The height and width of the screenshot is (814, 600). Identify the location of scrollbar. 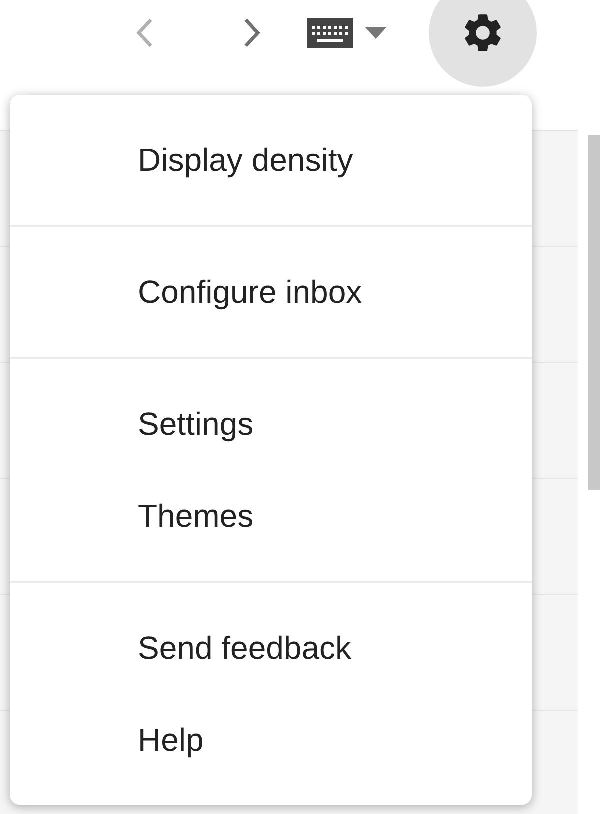
(594, 312).